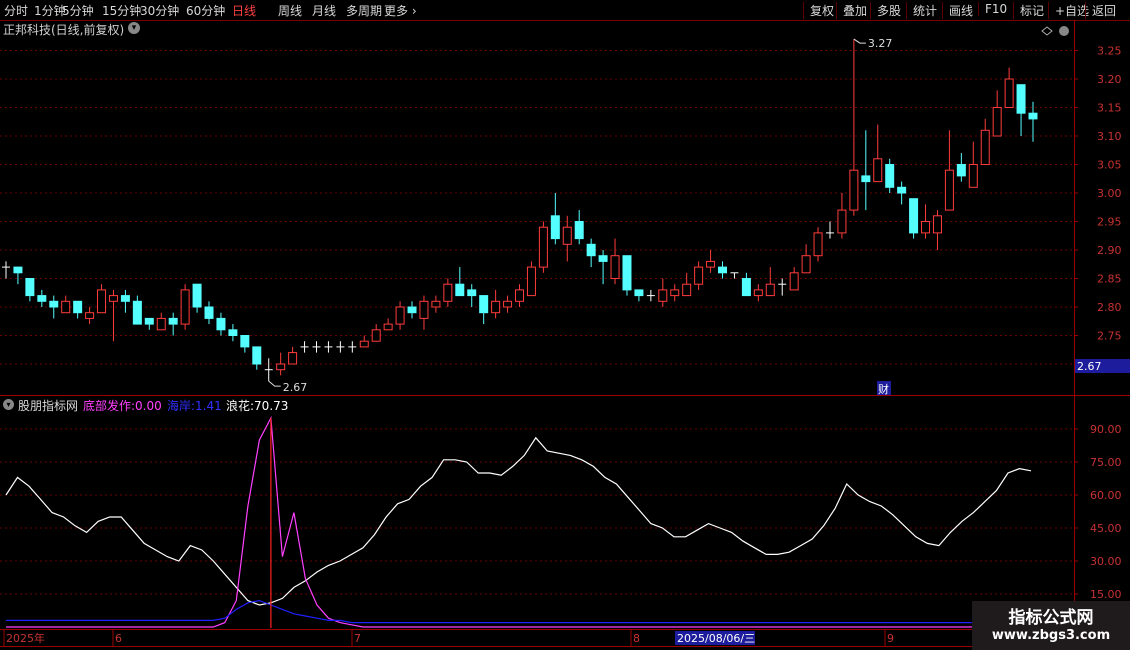 This screenshot has height=650, width=1130. I want to click on price-tick-label: 3.05, so click(1109, 165).